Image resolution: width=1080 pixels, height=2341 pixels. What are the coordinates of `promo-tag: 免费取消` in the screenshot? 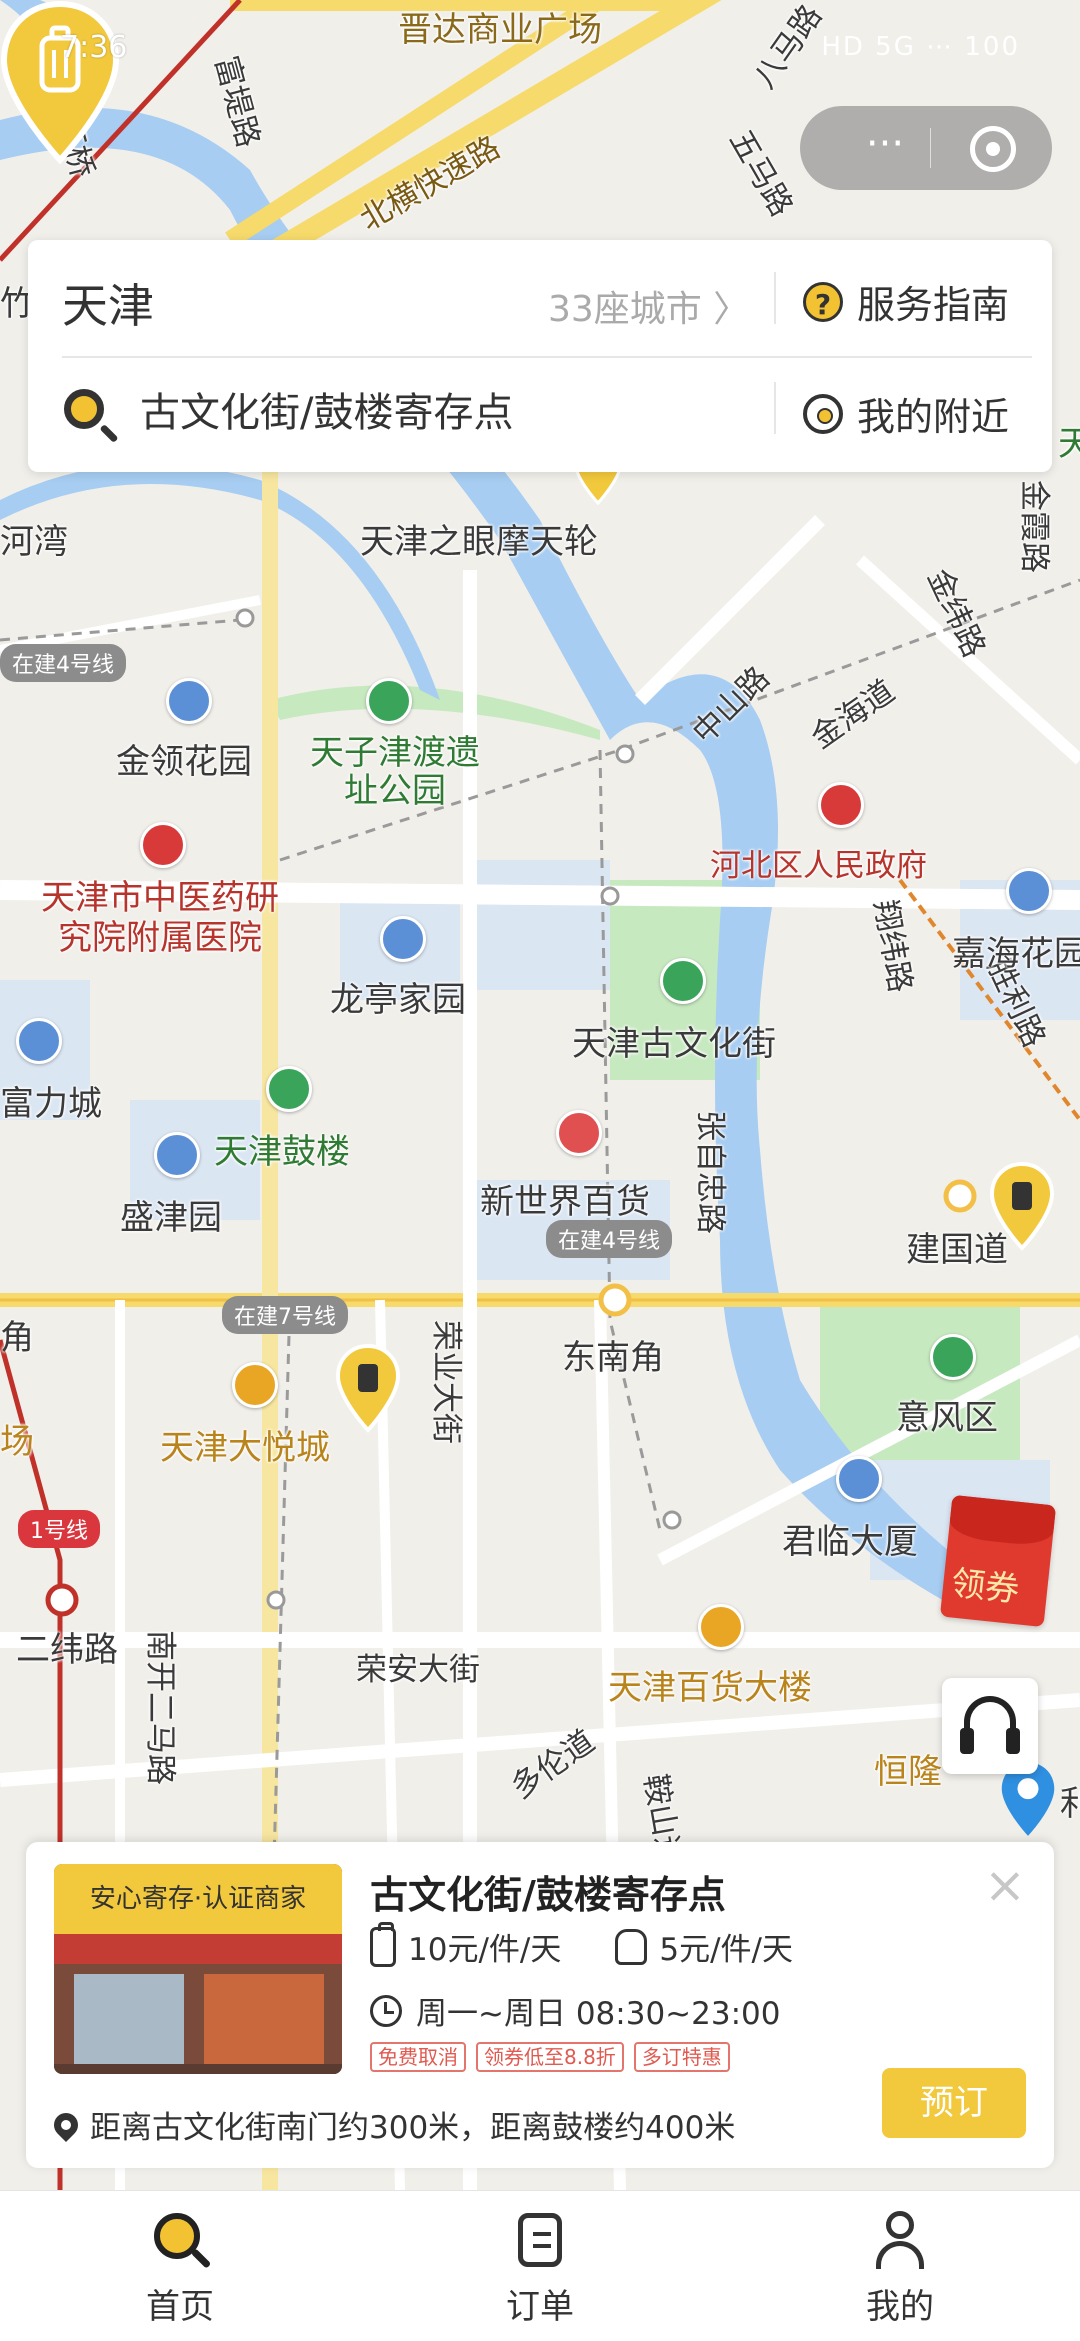 It's located at (418, 2057).